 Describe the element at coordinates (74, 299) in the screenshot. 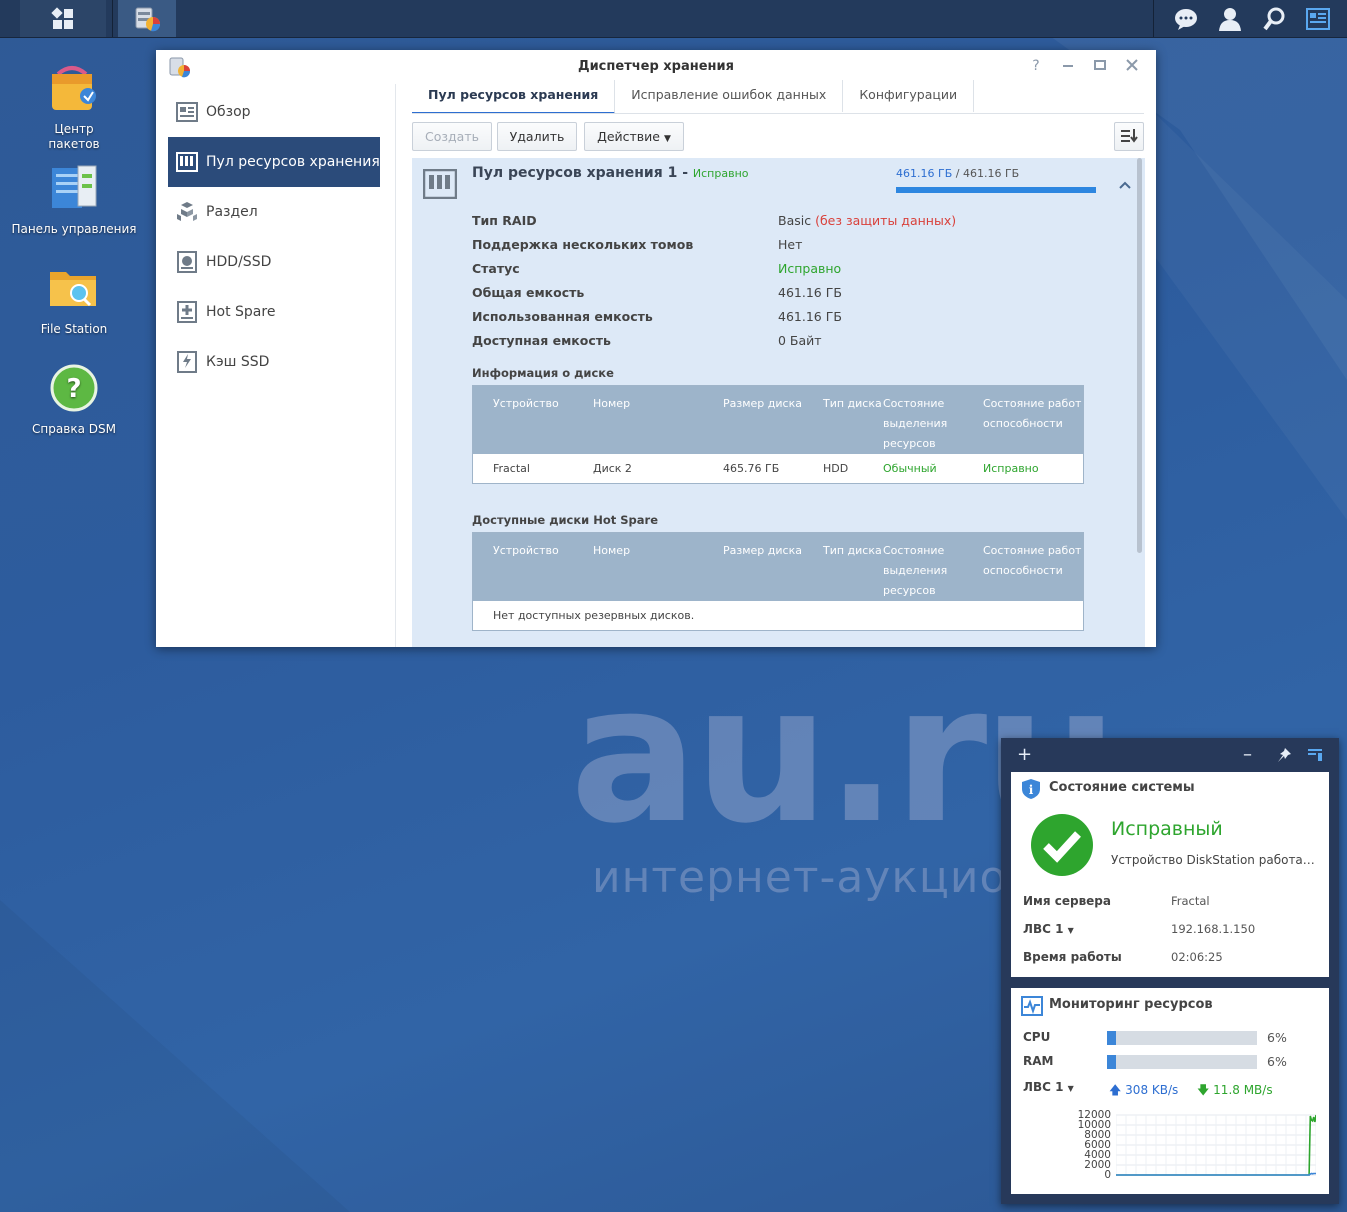

I see `desktop-icon-file-station: File Station` at that location.